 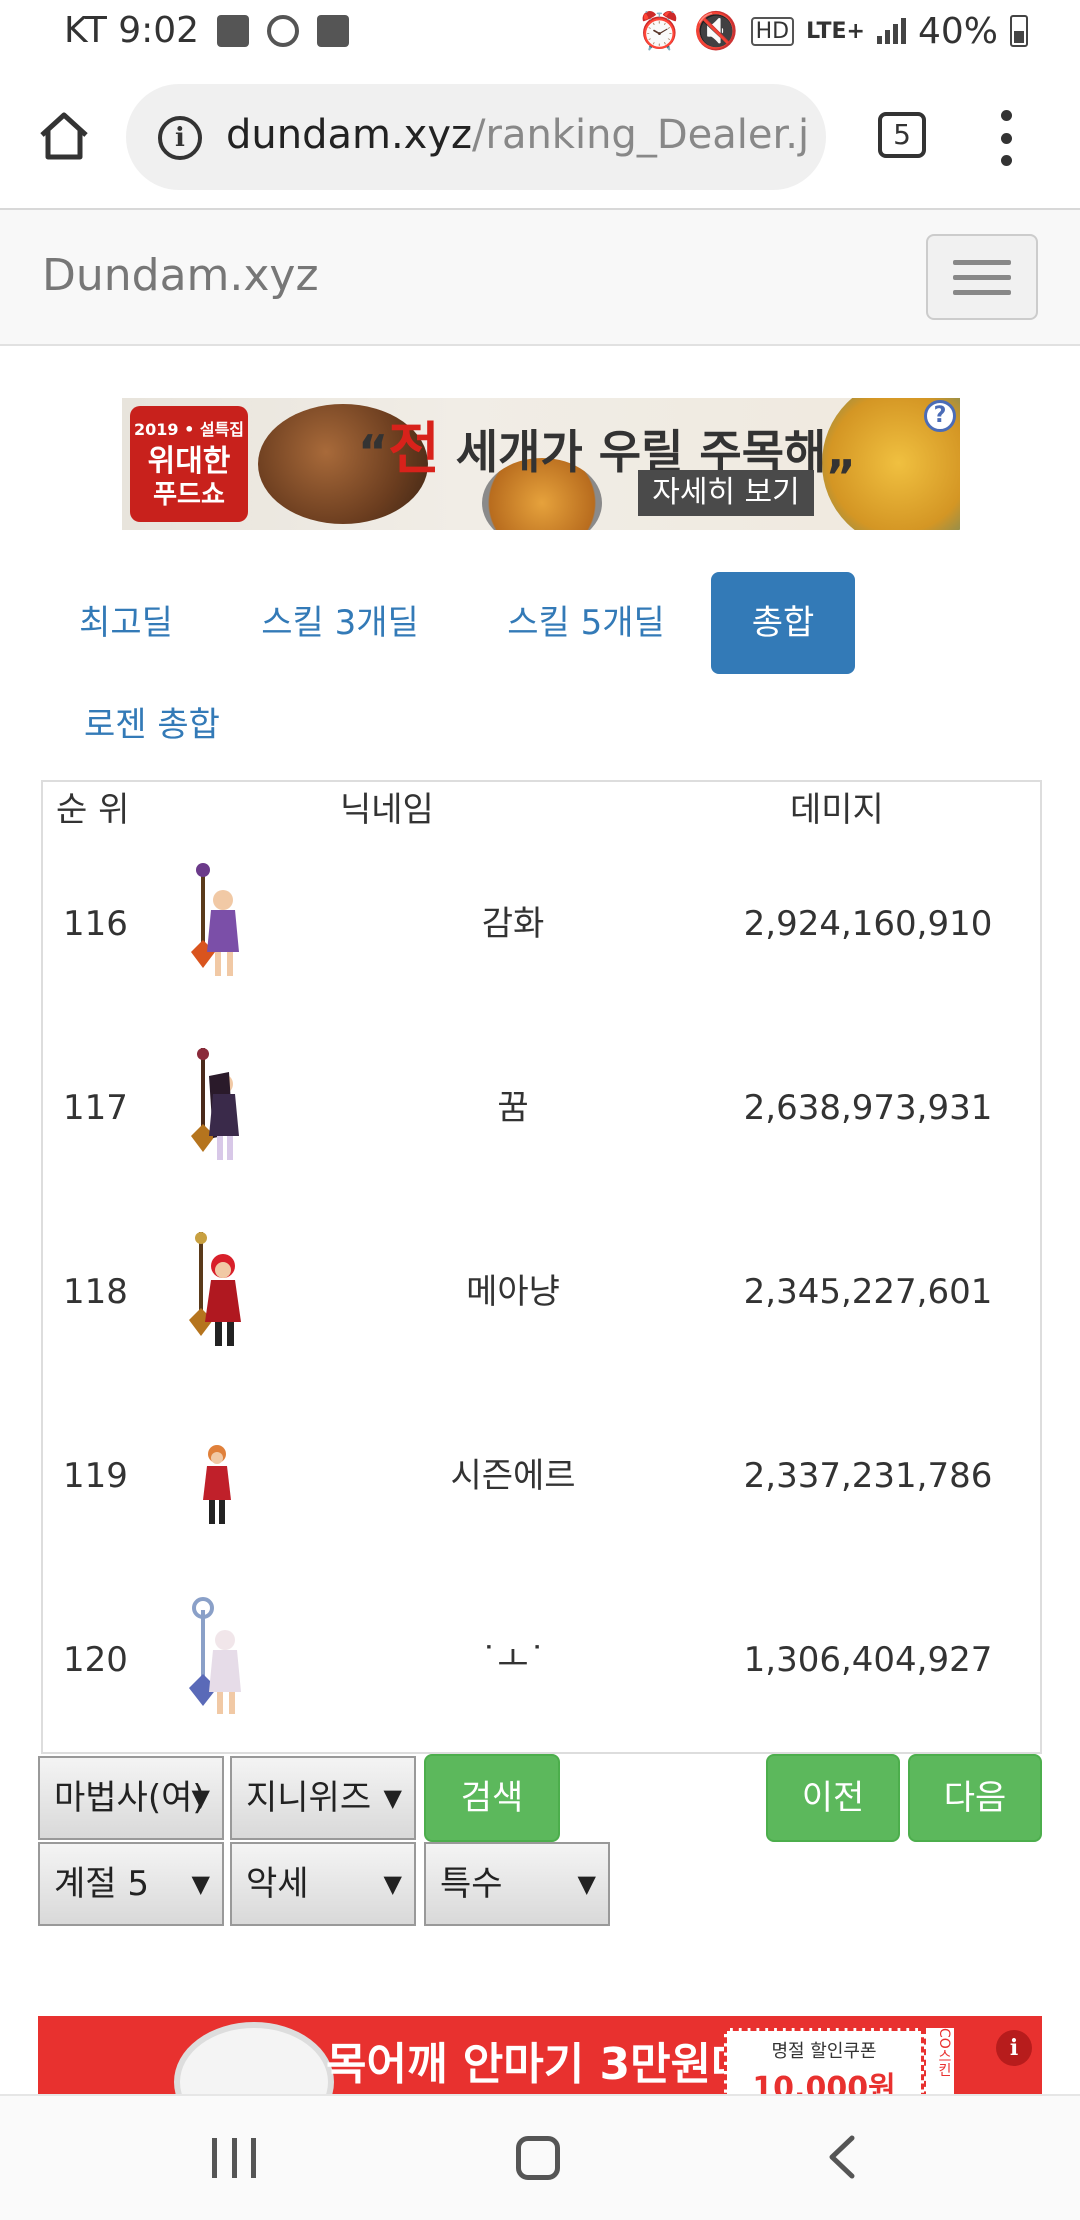 What do you see at coordinates (833, 1798) in the screenshot?
I see `prev-button: 이전` at bounding box center [833, 1798].